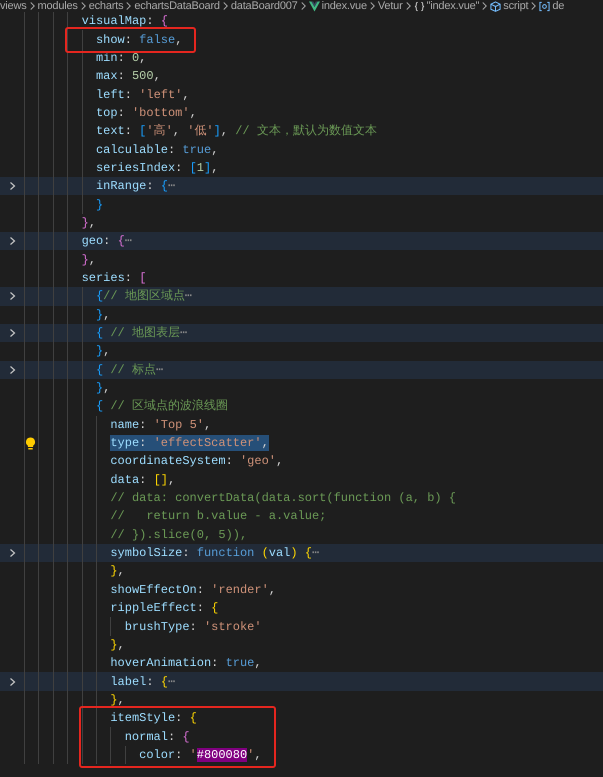  What do you see at coordinates (146, 112) in the screenshot?
I see `code-text: top: 'bottom',` at bounding box center [146, 112].